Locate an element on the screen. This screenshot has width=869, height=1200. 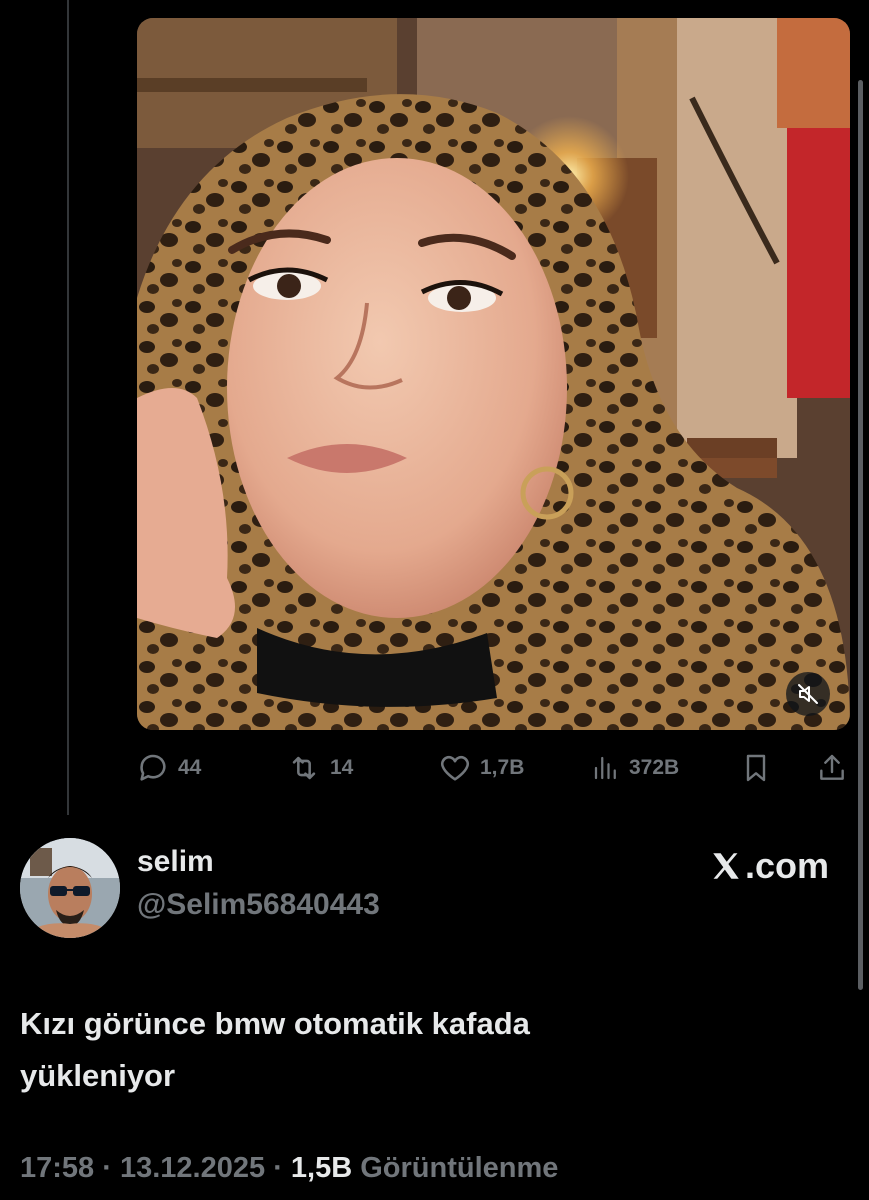
bookmark-button is located at coordinates (756, 768).